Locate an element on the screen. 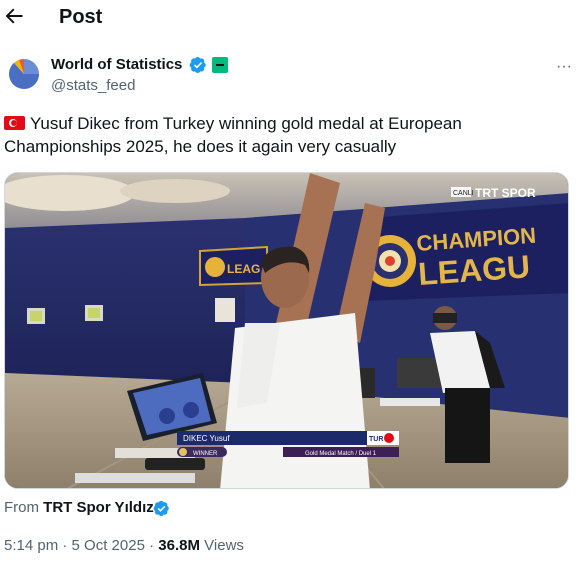 The width and height of the screenshot is (584, 562). video-source: From TRT Spor Yıldız is located at coordinates (79, 507).